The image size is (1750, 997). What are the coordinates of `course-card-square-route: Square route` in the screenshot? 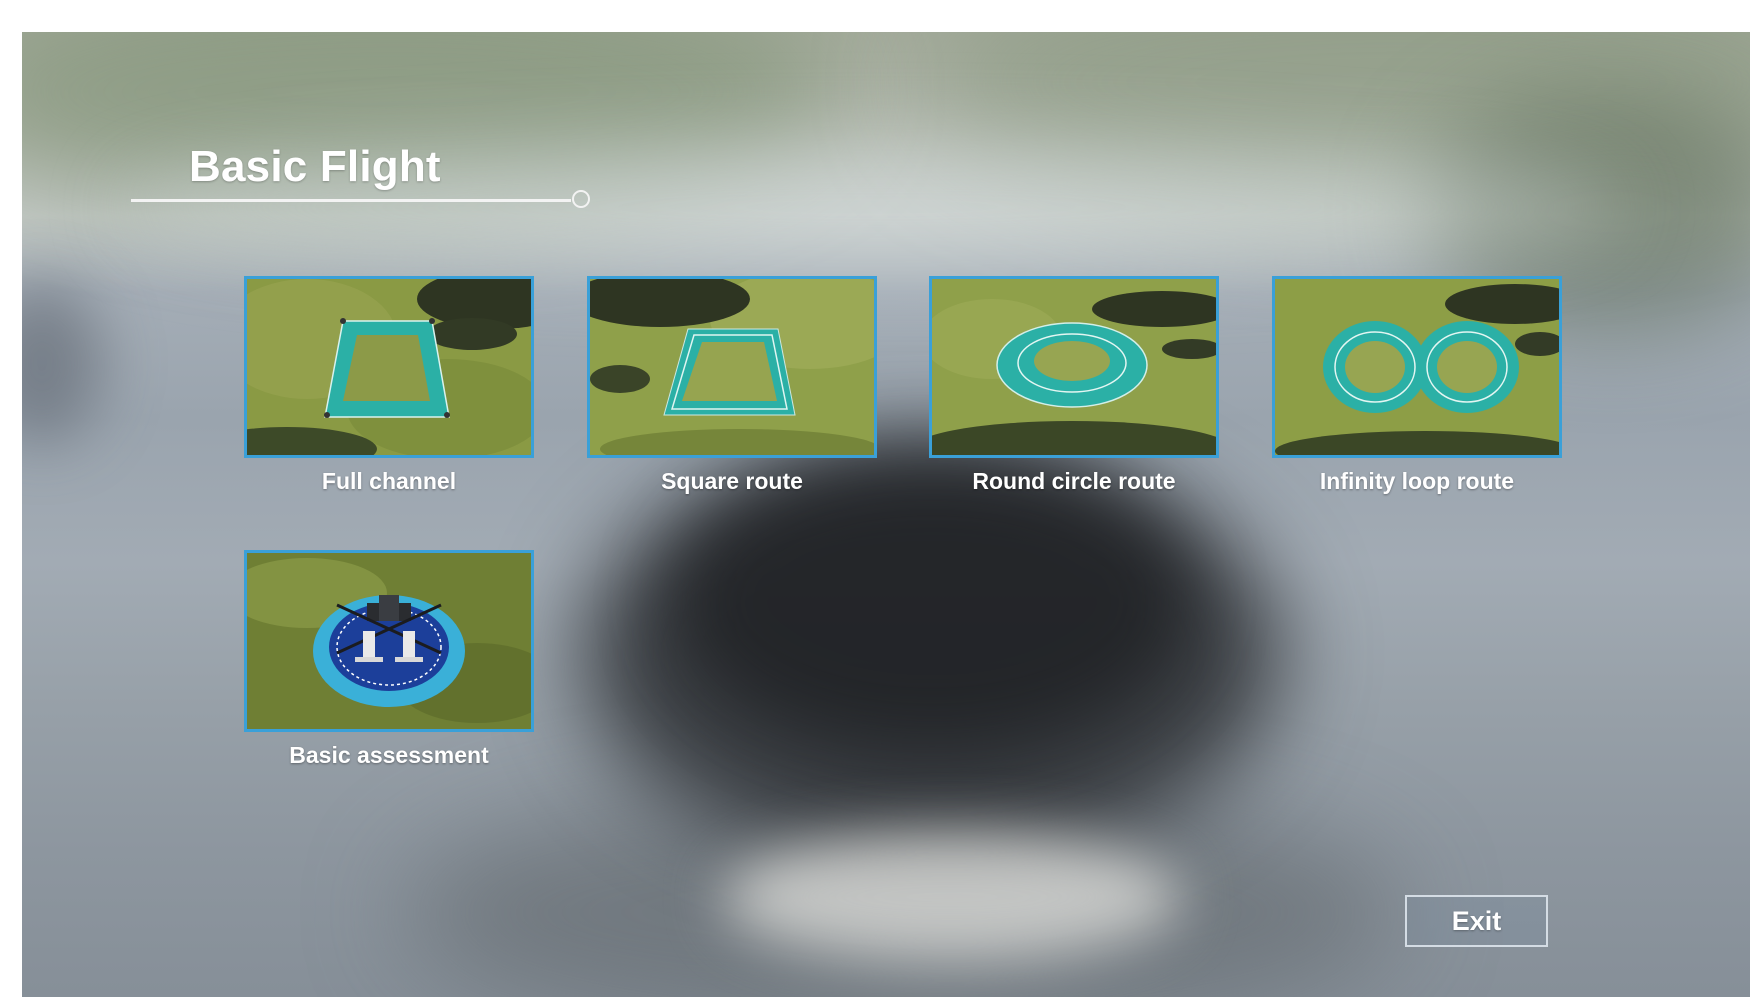 It's located at (732, 385).